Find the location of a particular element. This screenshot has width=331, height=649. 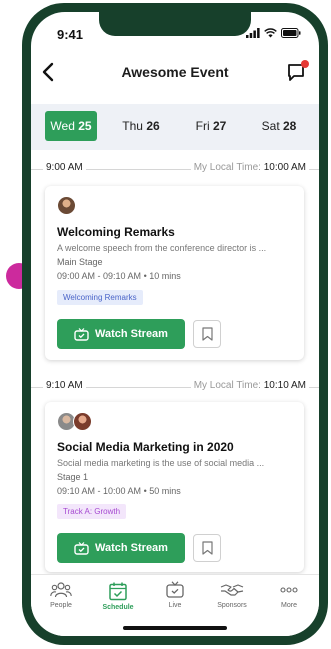

day-tab-sat: Sat 28 is located at coordinates (279, 126).